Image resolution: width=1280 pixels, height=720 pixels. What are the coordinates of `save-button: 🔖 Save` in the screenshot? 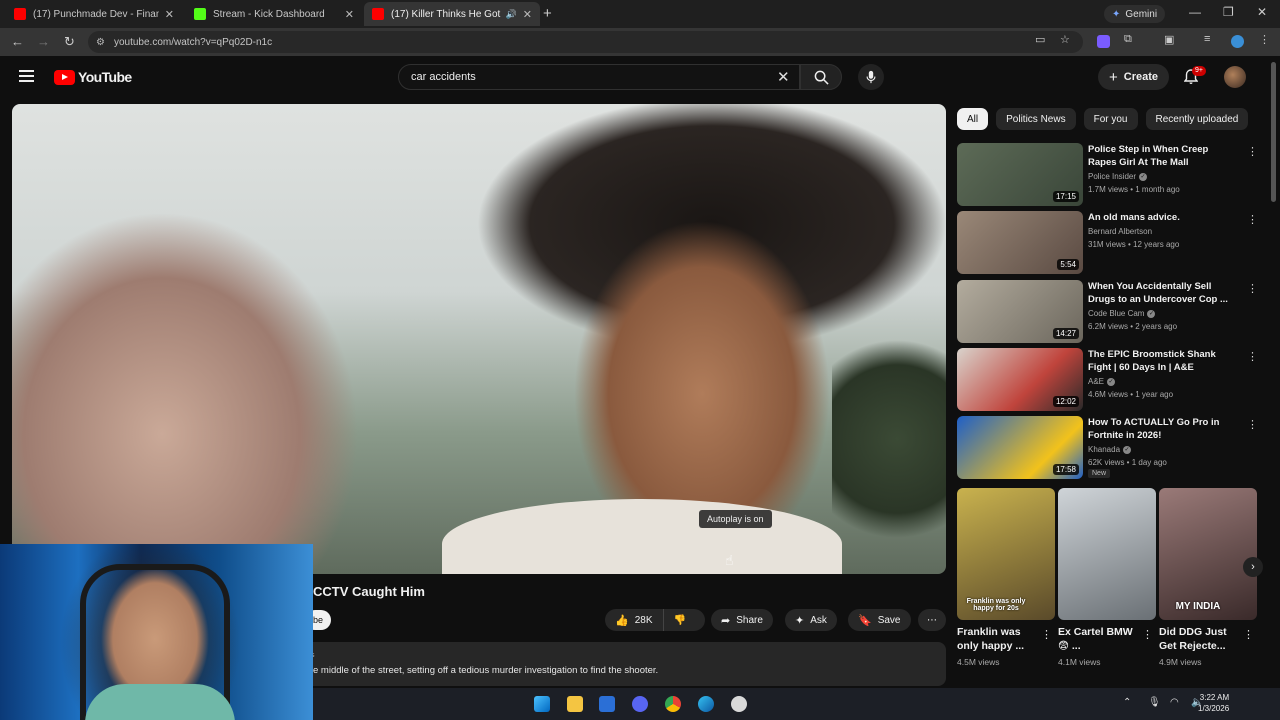 It's located at (879, 620).